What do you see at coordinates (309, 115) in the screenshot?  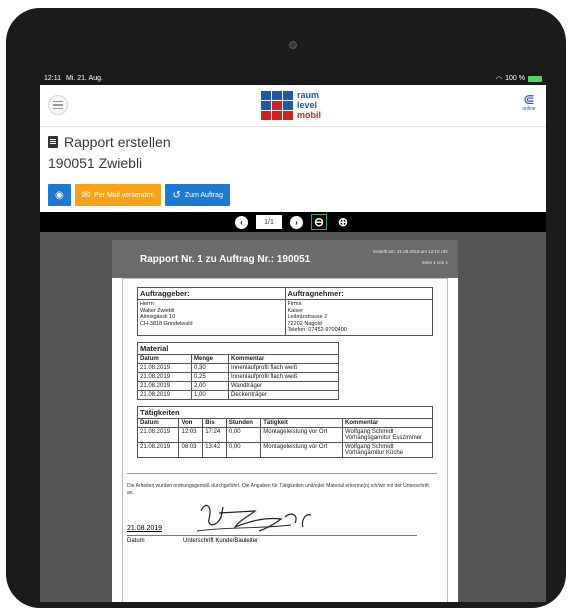 I see `logo-text-mobil: mobil` at bounding box center [309, 115].